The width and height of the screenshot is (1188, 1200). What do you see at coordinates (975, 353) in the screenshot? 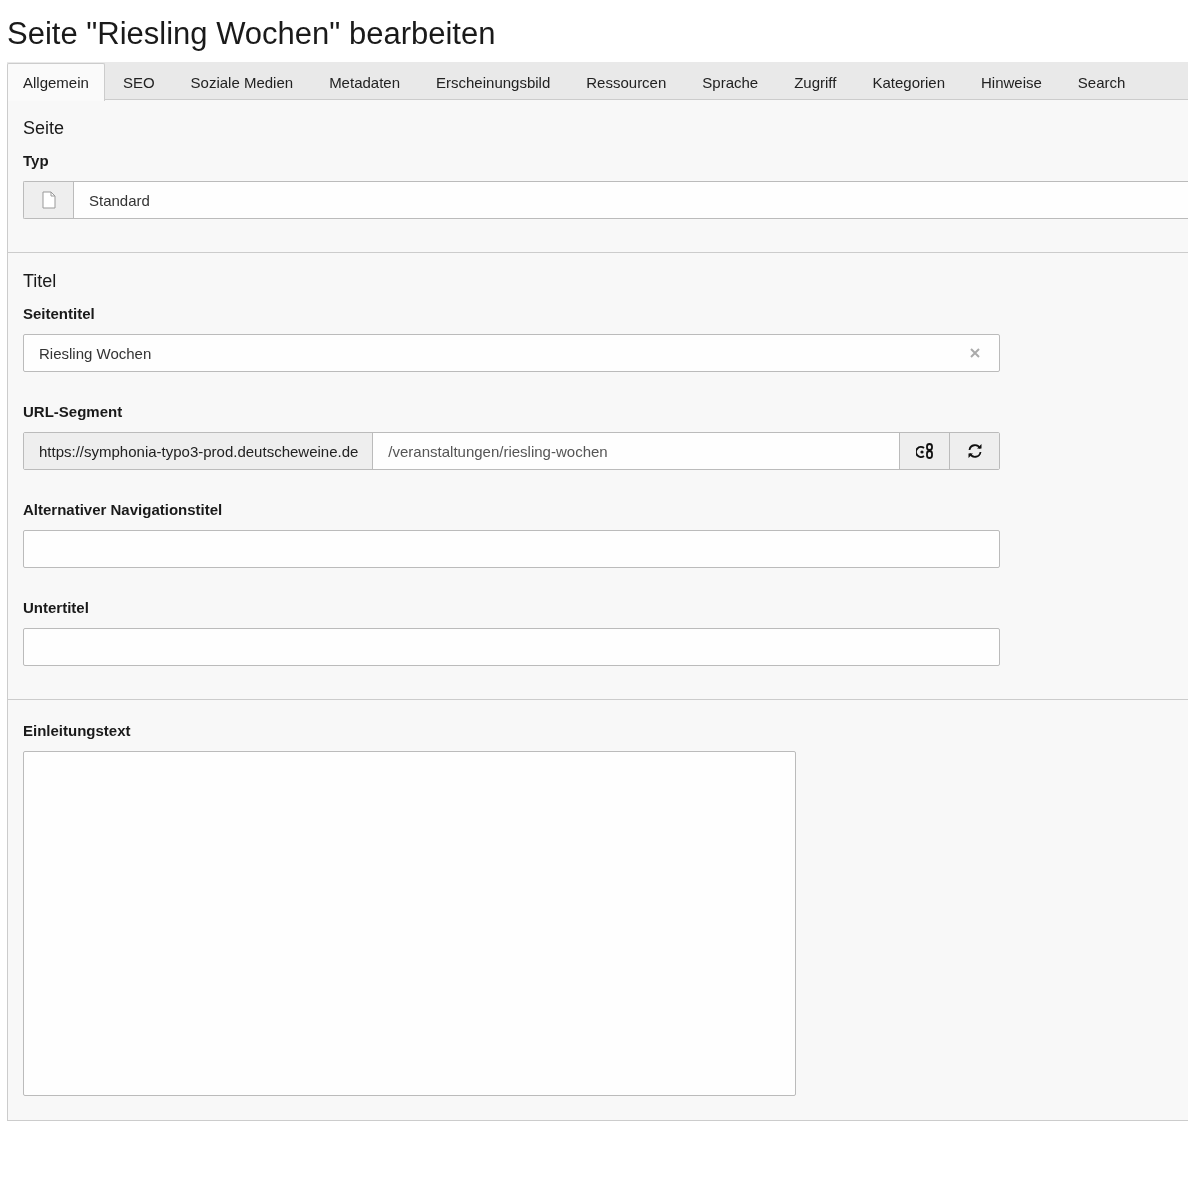
I see `clear-icon` at bounding box center [975, 353].